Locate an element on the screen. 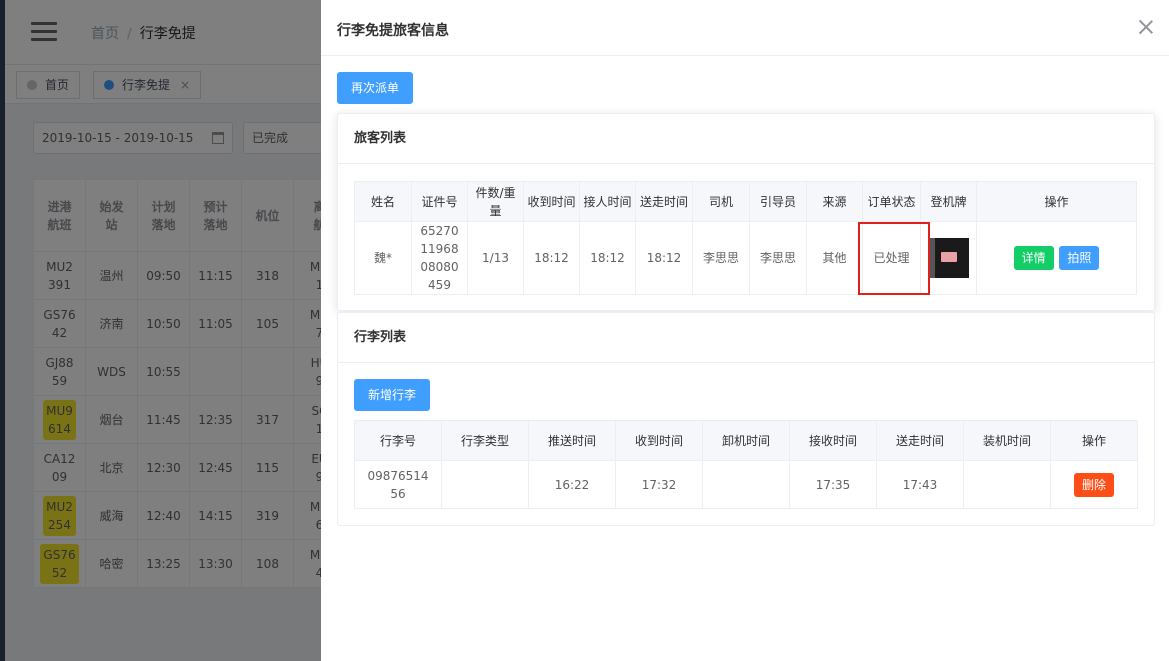 This screenshot has height=661, width=1169. boarding-pass-thumbnail is located at coordinates (948, 258).